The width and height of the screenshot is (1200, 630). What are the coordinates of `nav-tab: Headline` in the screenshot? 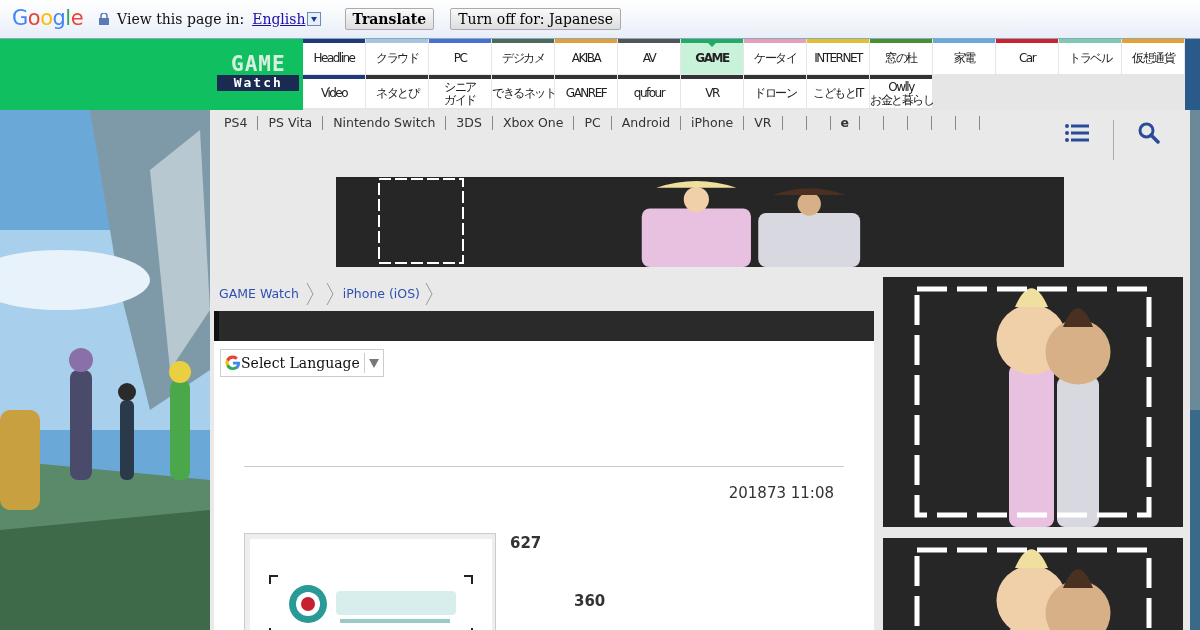 It's located at (334, 56).